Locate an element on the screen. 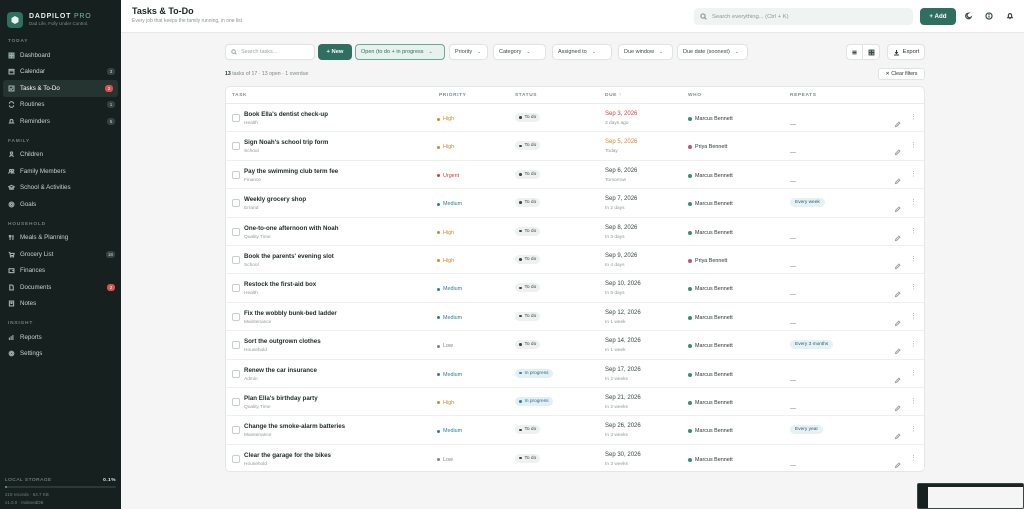 This screenshot has height=509, width=1024. status-filter: Open (to do + in progress ⌄ is located at coordinates (400, 52).